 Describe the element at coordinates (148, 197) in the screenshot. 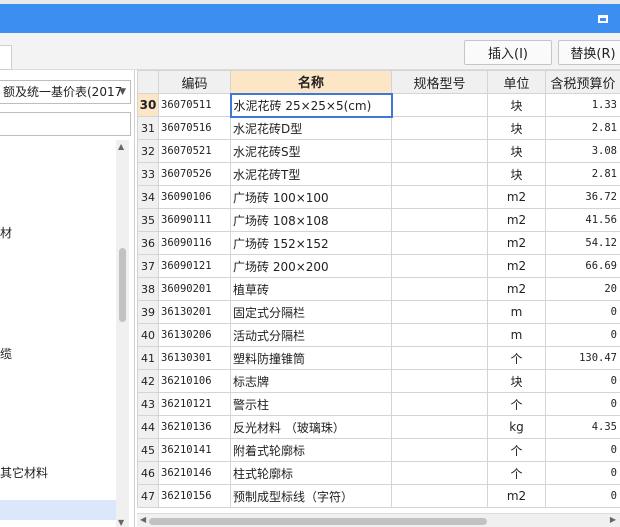

I see `row-number: 34` at that location.